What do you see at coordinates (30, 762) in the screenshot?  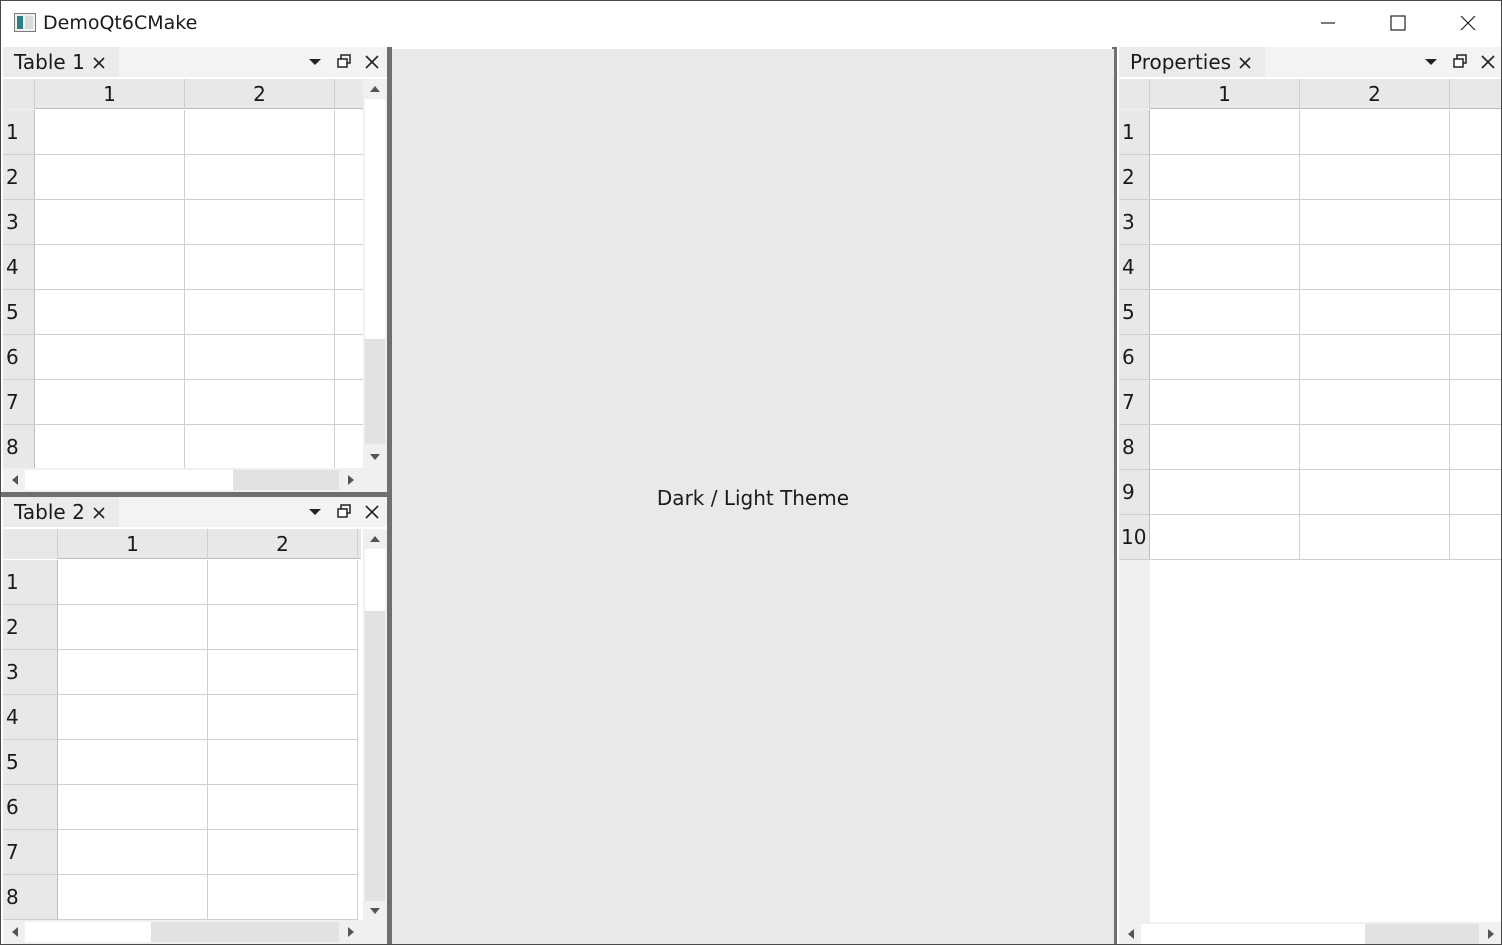 I see `row-header: 5` at bounding box center [30, 762].